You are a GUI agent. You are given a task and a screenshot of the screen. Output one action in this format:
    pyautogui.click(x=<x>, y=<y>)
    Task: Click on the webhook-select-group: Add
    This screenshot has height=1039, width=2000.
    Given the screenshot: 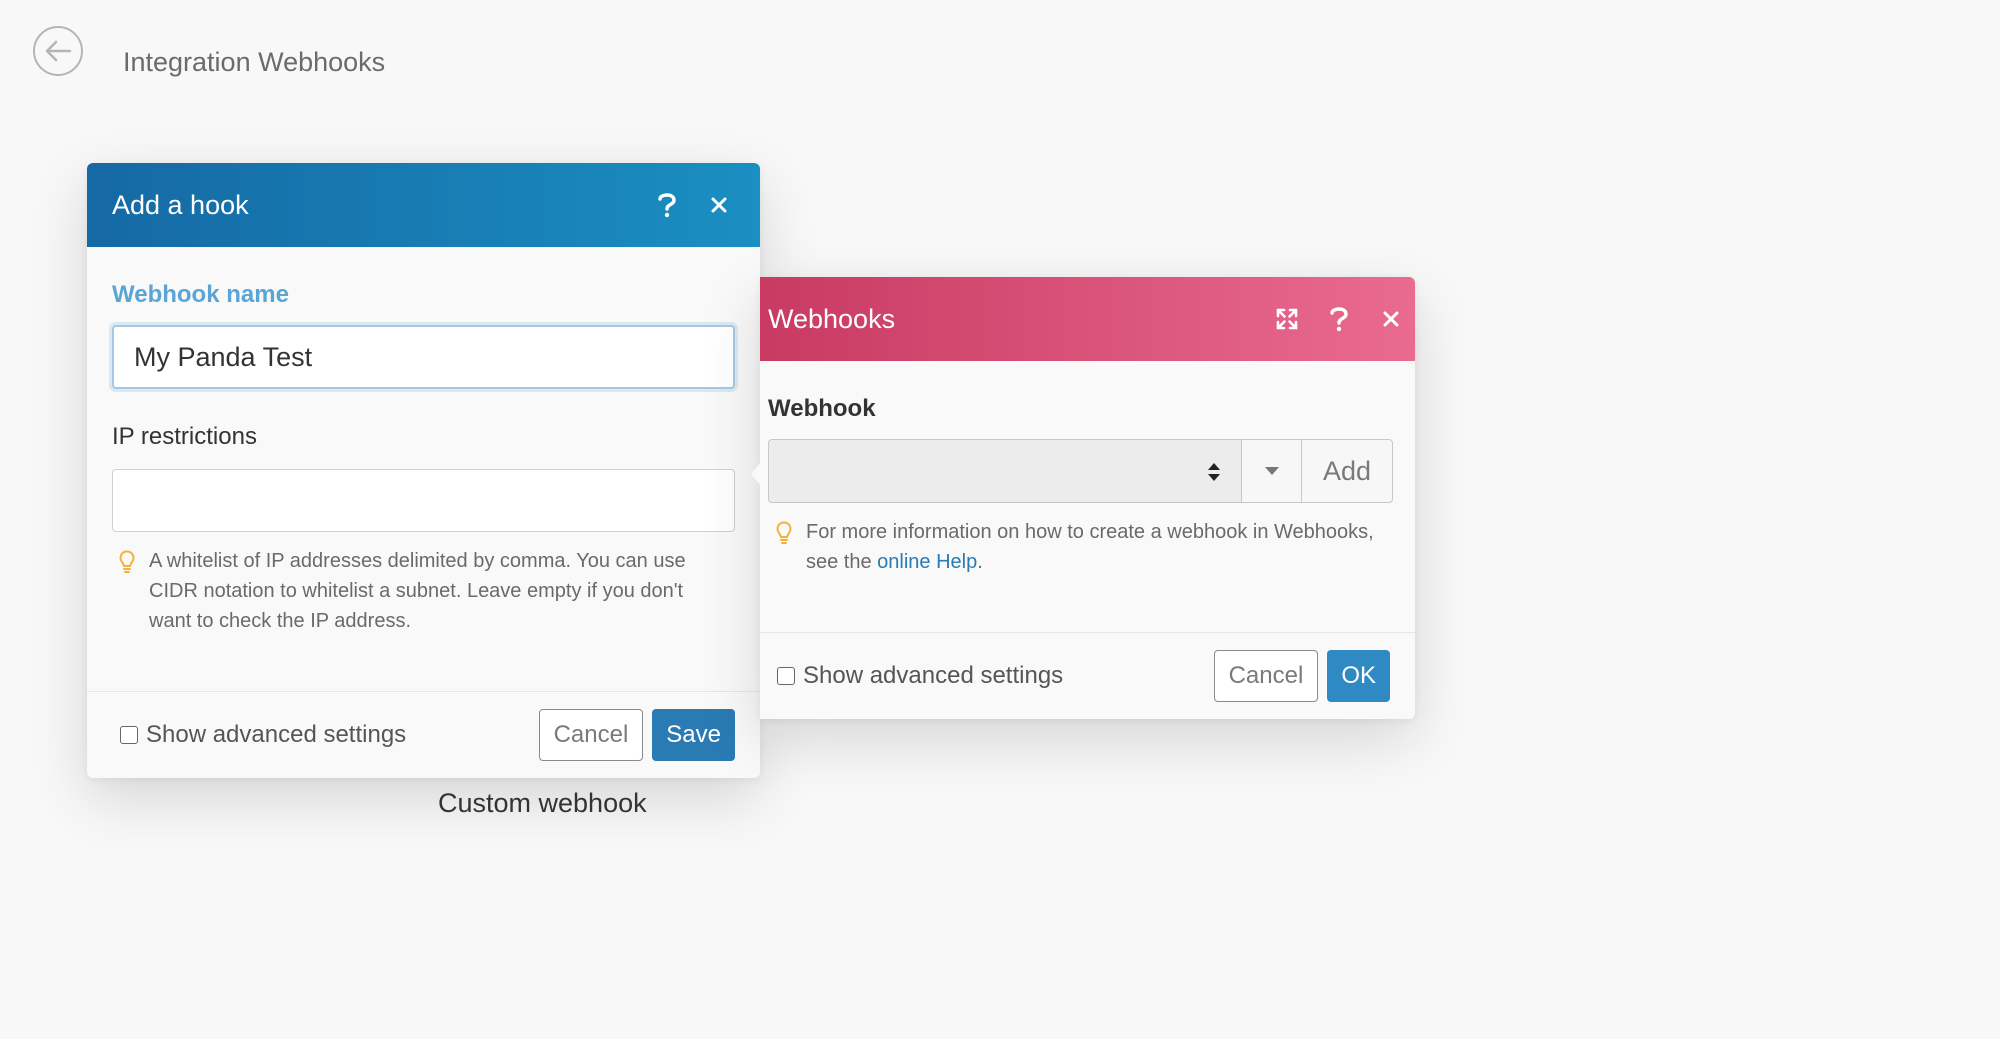 What is the action you would take?
    pyautogui.click(x=1080, y=471)
    